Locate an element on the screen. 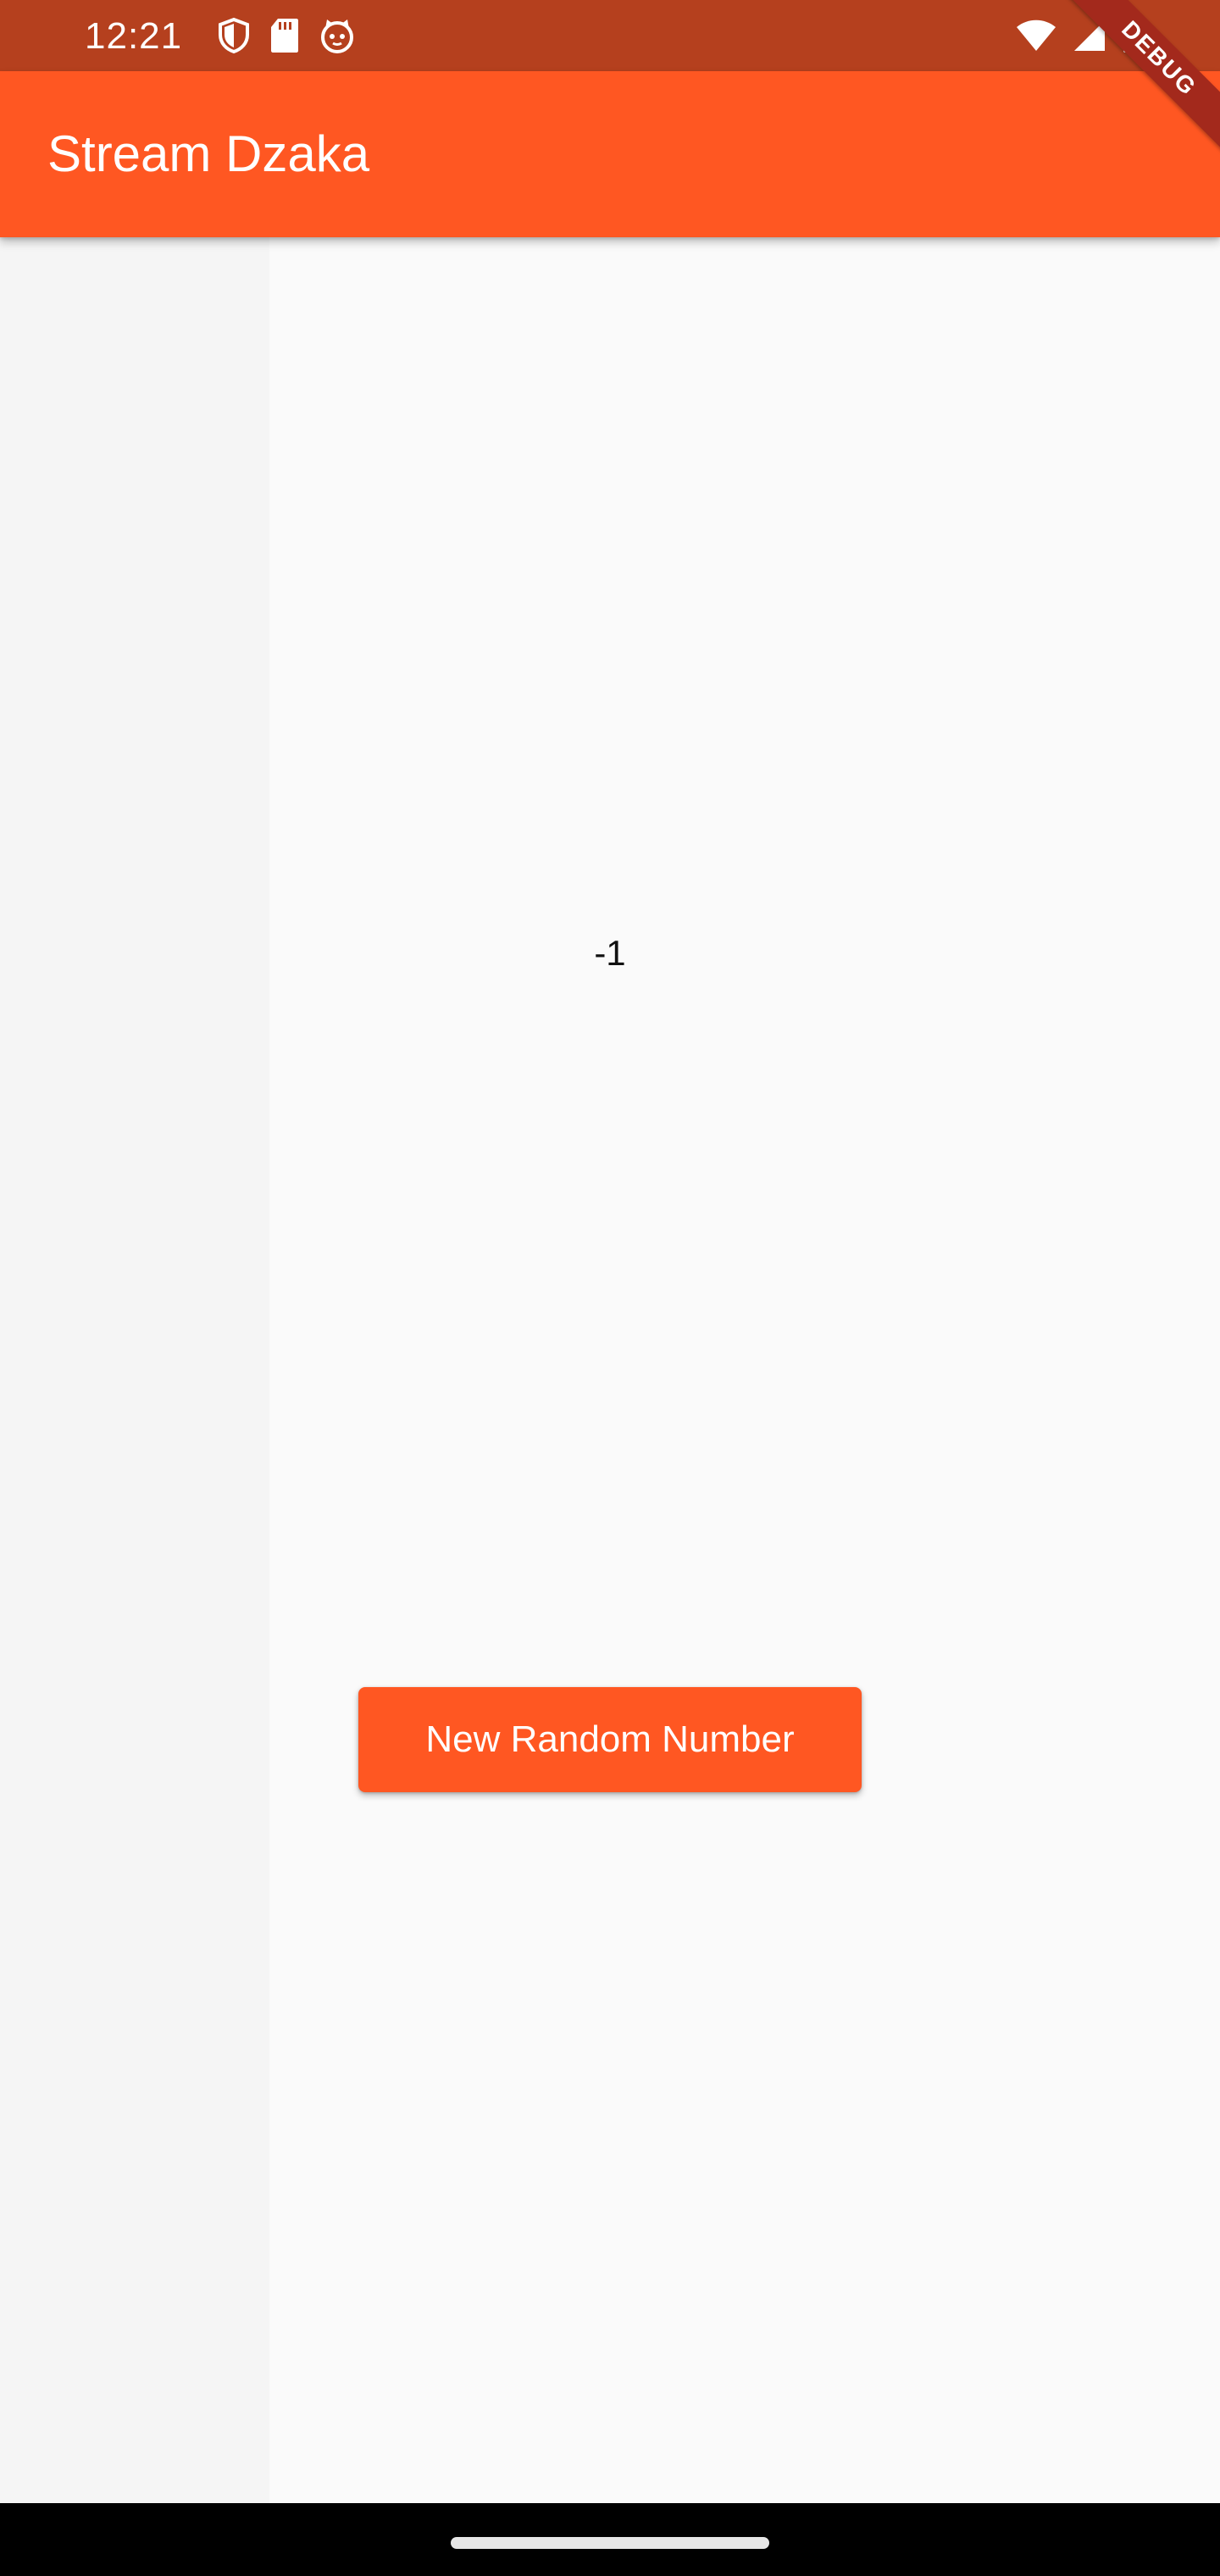  wifi-icon is located at coordinates (1036, 36).